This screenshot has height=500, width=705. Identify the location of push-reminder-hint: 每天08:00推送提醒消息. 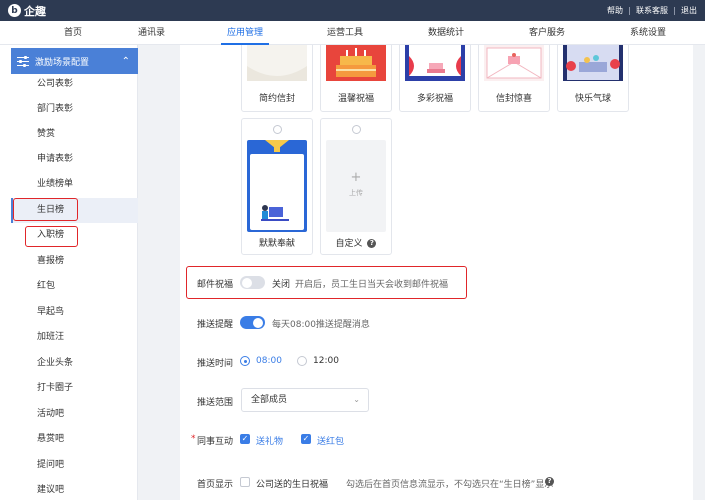
(321, 325).